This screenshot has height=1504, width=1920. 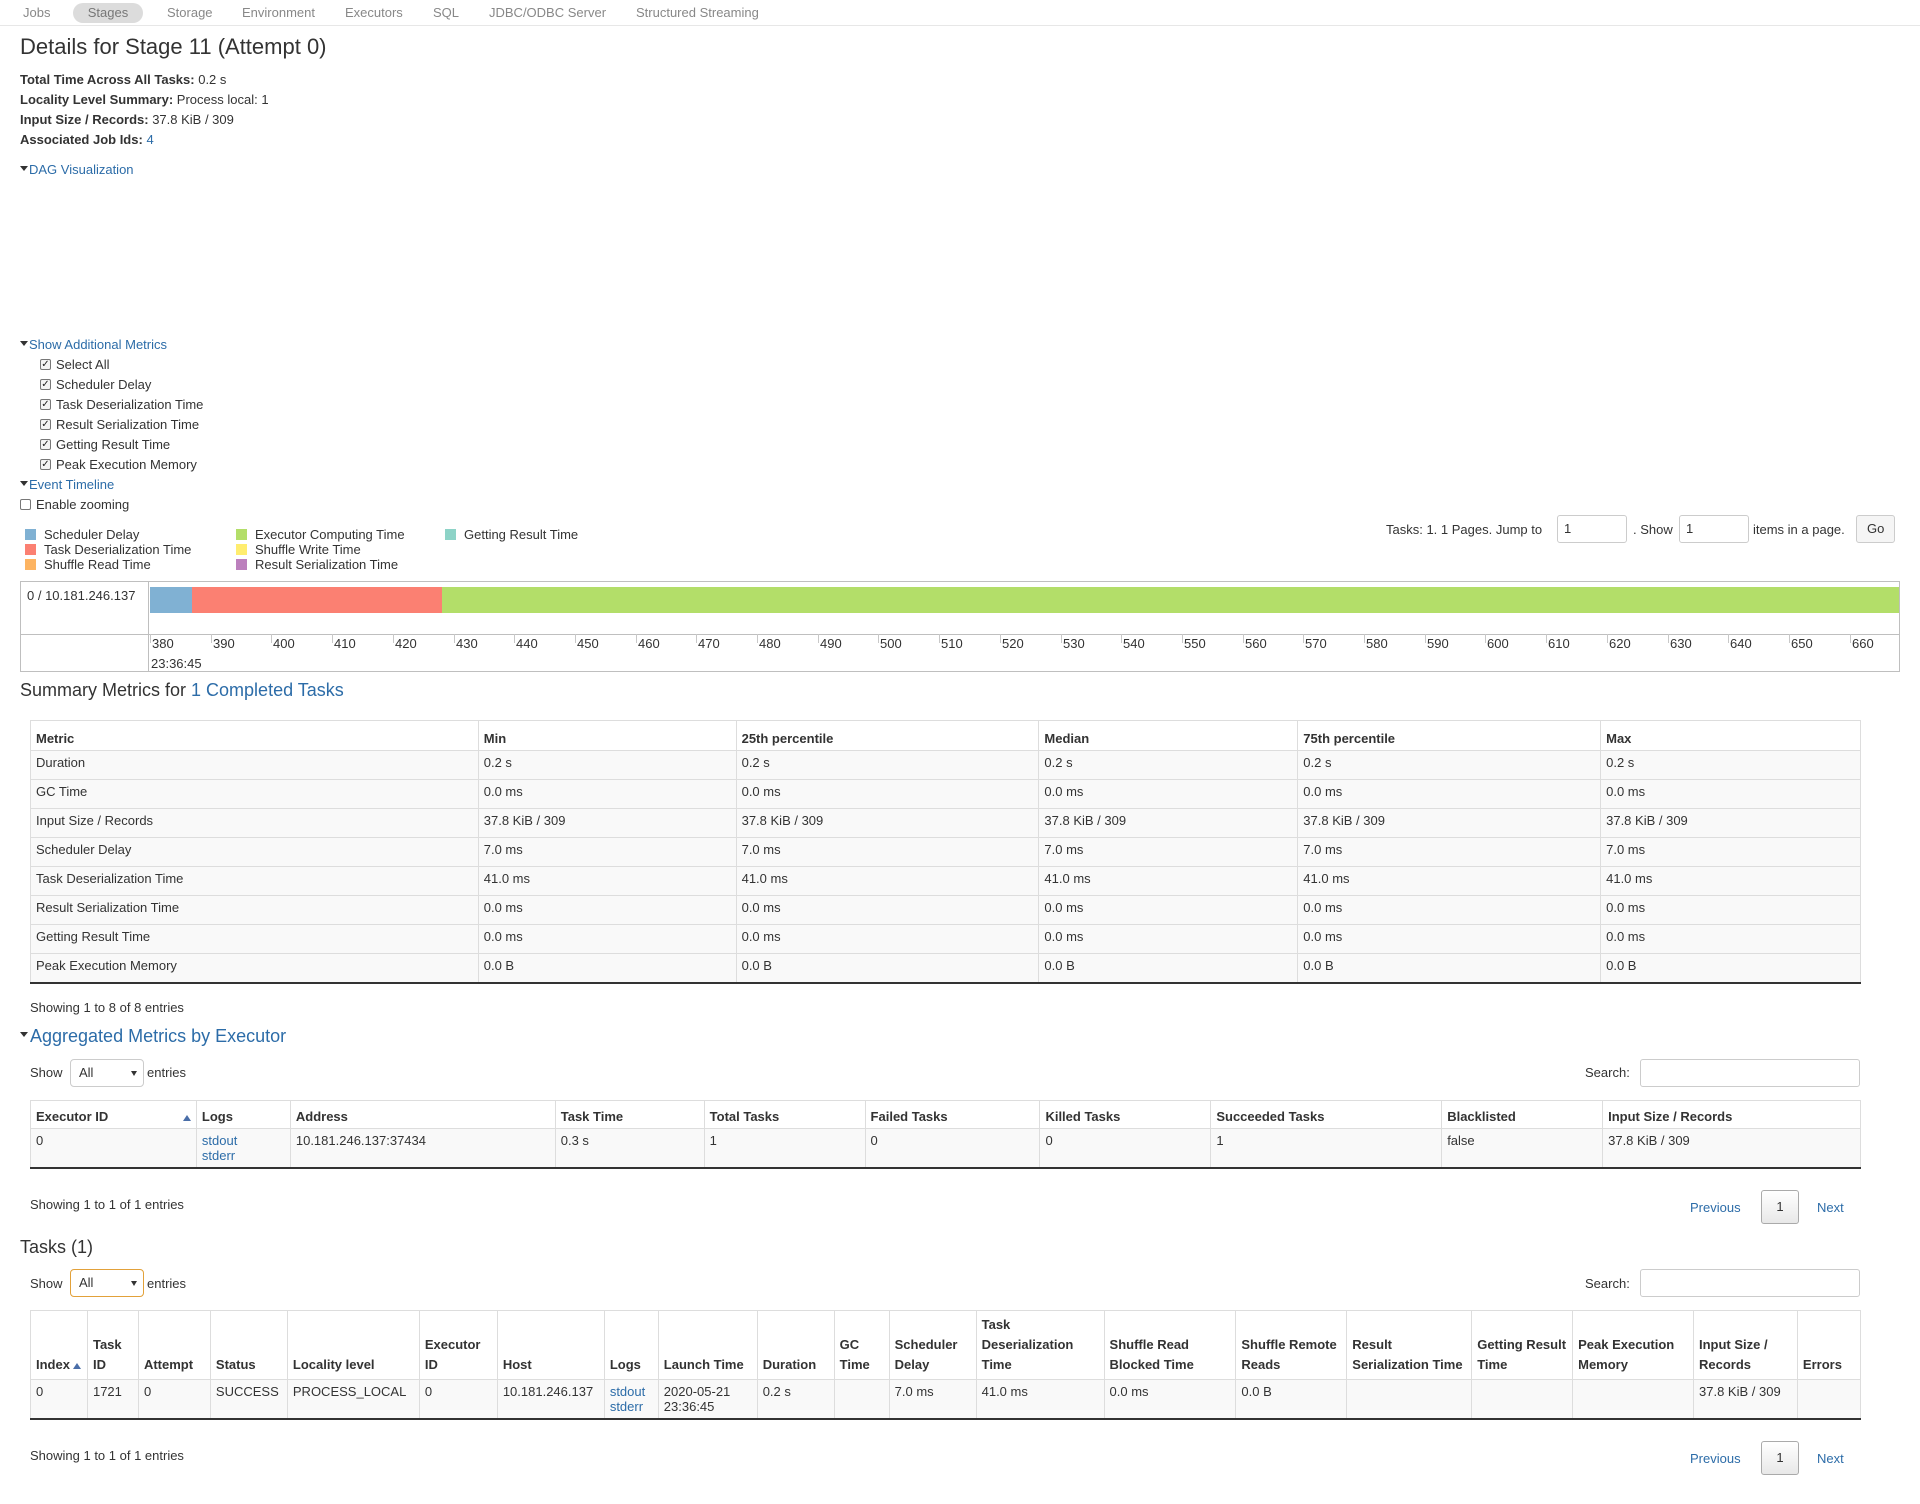 What do you see at coordinates (1170, 600) in the screenshot?
I see `bar-executor-computing` at bounding box center [1170, 600].